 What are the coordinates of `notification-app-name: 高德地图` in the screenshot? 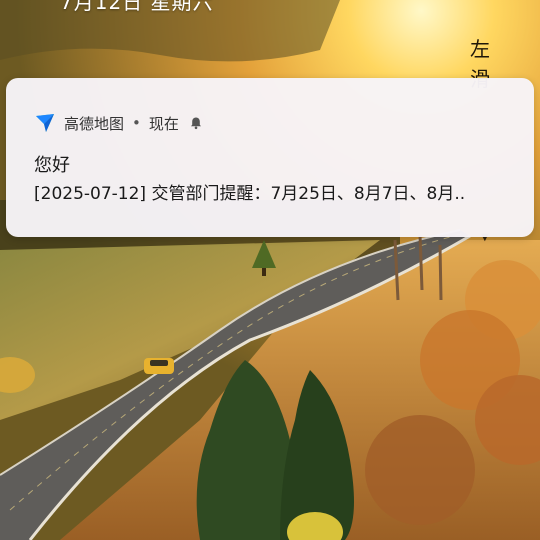 It's located at (94, 123).